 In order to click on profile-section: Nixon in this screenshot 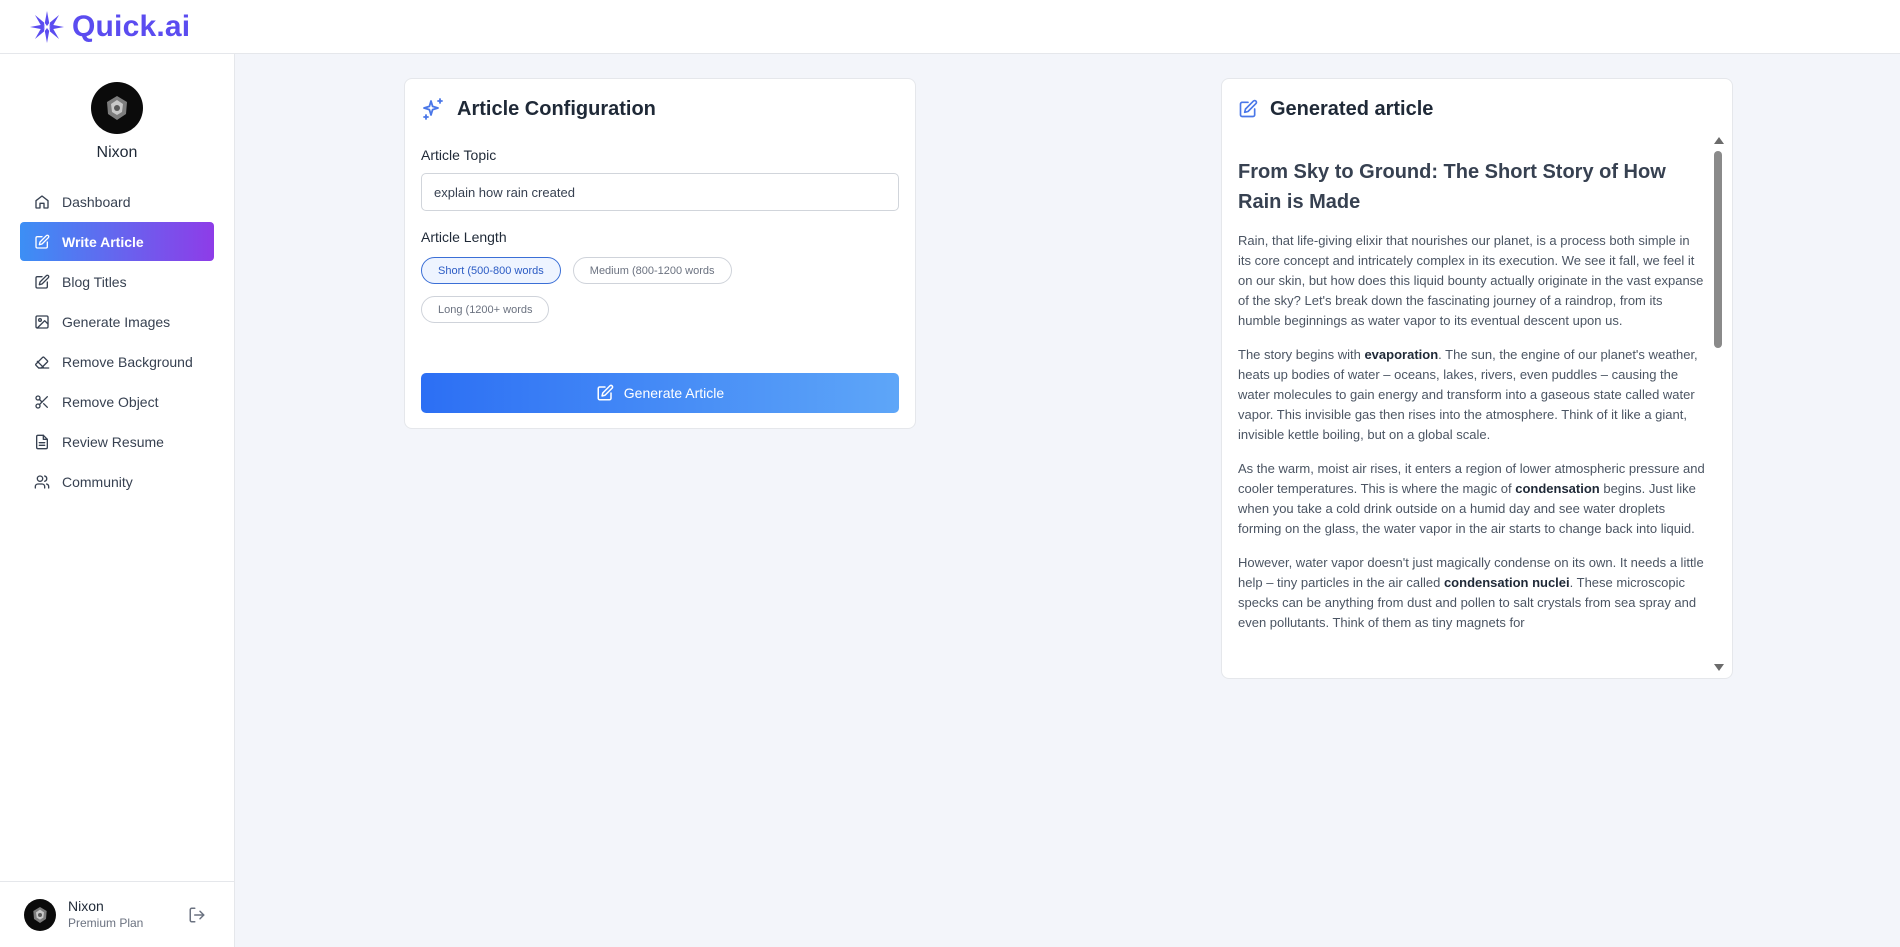, I will do `click(117, 108)`.